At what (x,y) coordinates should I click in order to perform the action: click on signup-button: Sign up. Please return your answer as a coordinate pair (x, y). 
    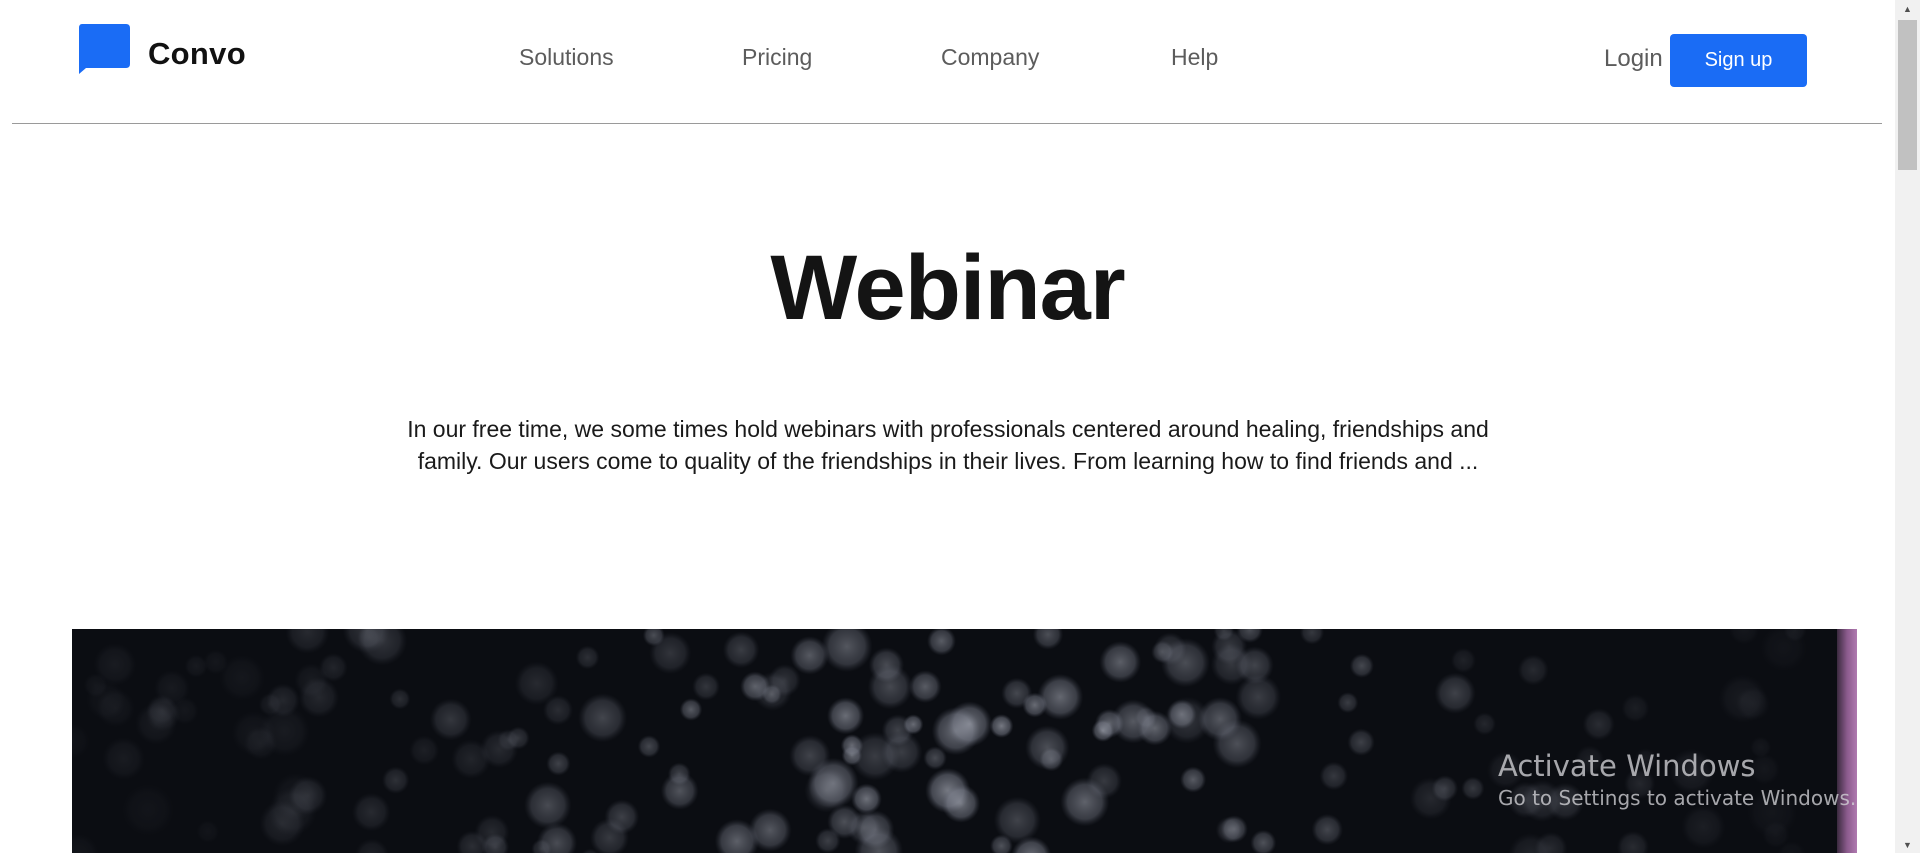
    Looking at the image, I should click on (1738, 60).